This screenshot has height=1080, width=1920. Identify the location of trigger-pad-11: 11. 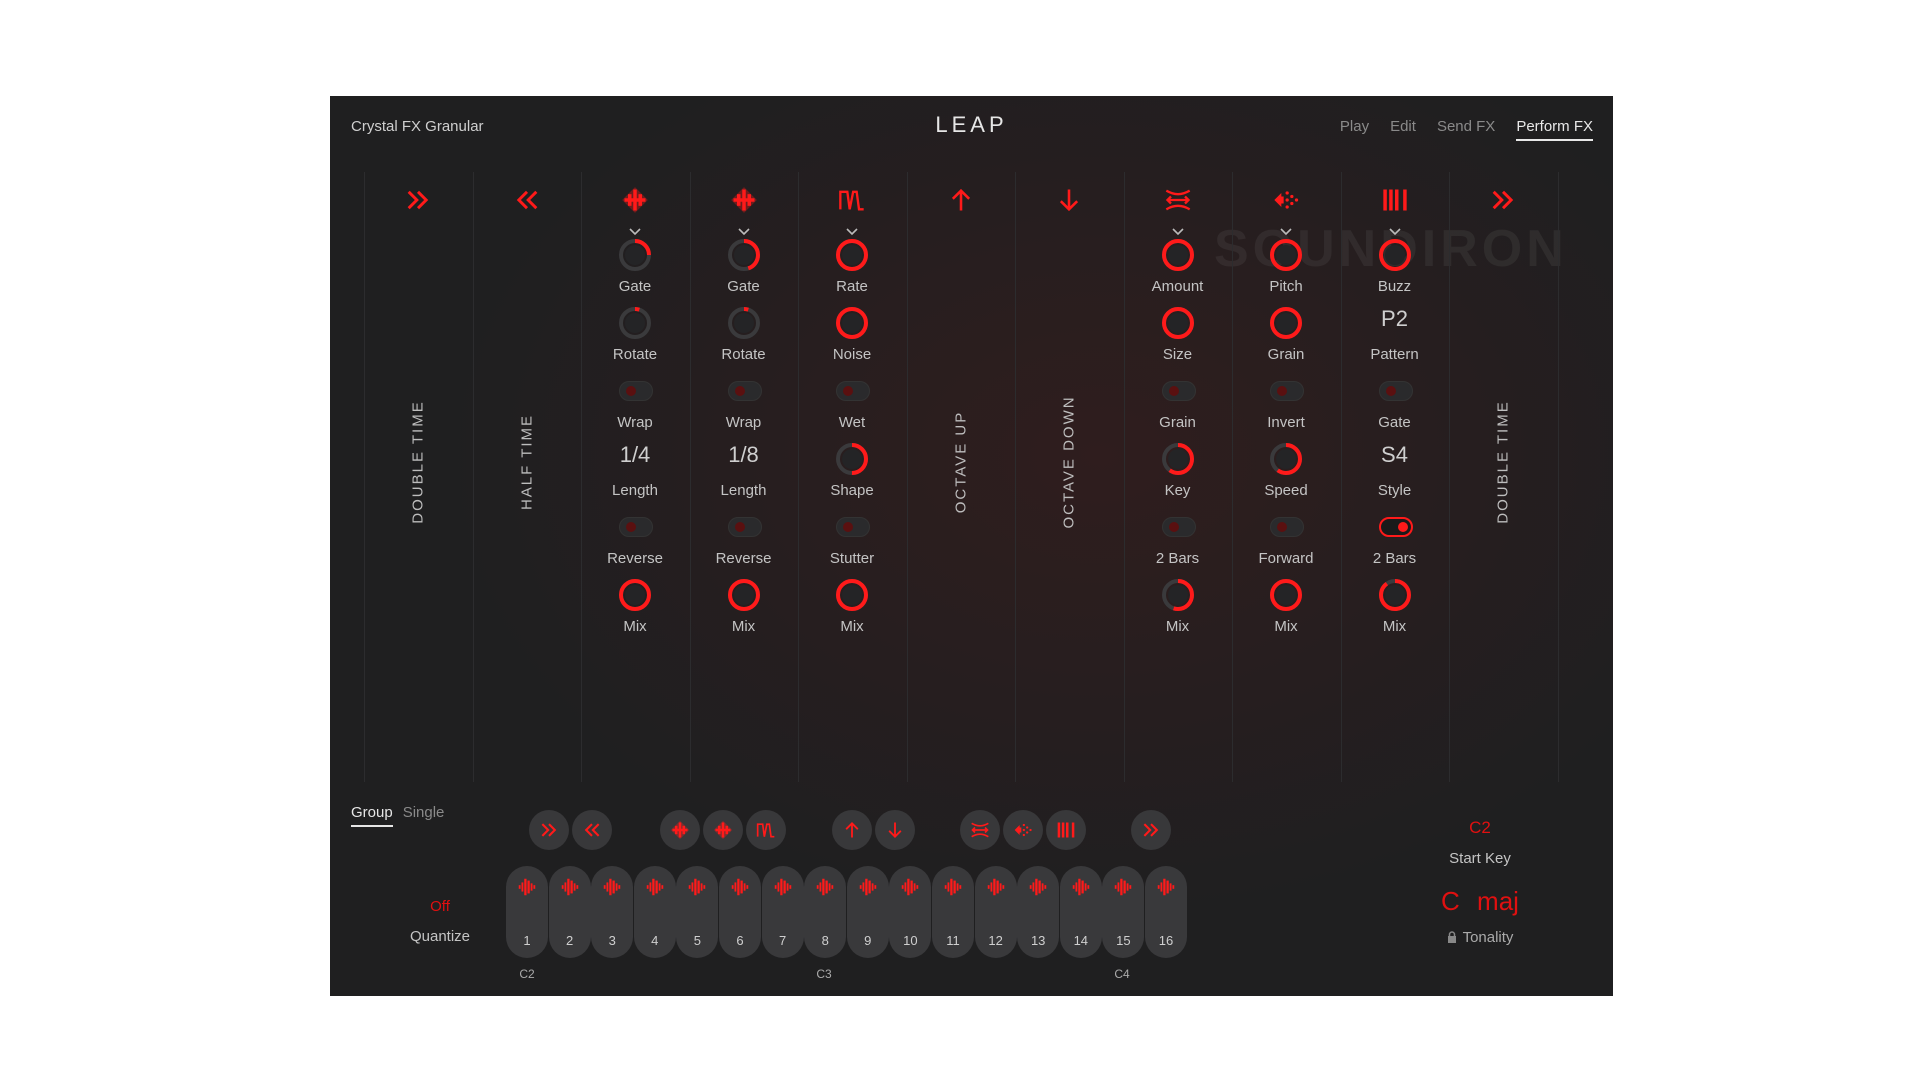
(953, 912).